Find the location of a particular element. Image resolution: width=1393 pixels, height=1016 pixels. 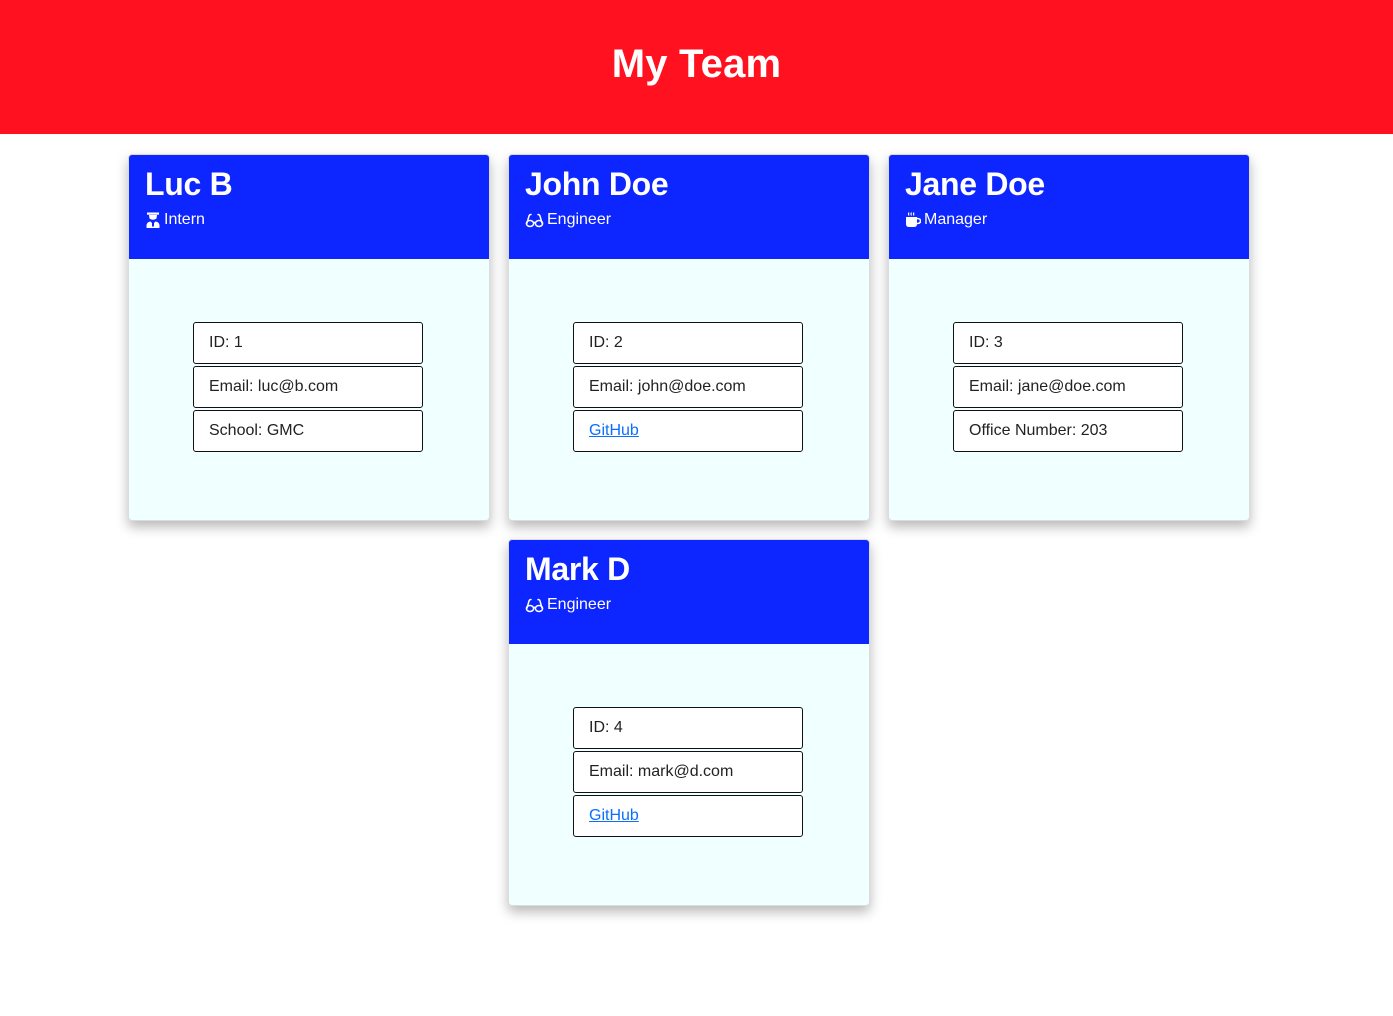

member-role: Manager is located at coordinates (1069, 220).